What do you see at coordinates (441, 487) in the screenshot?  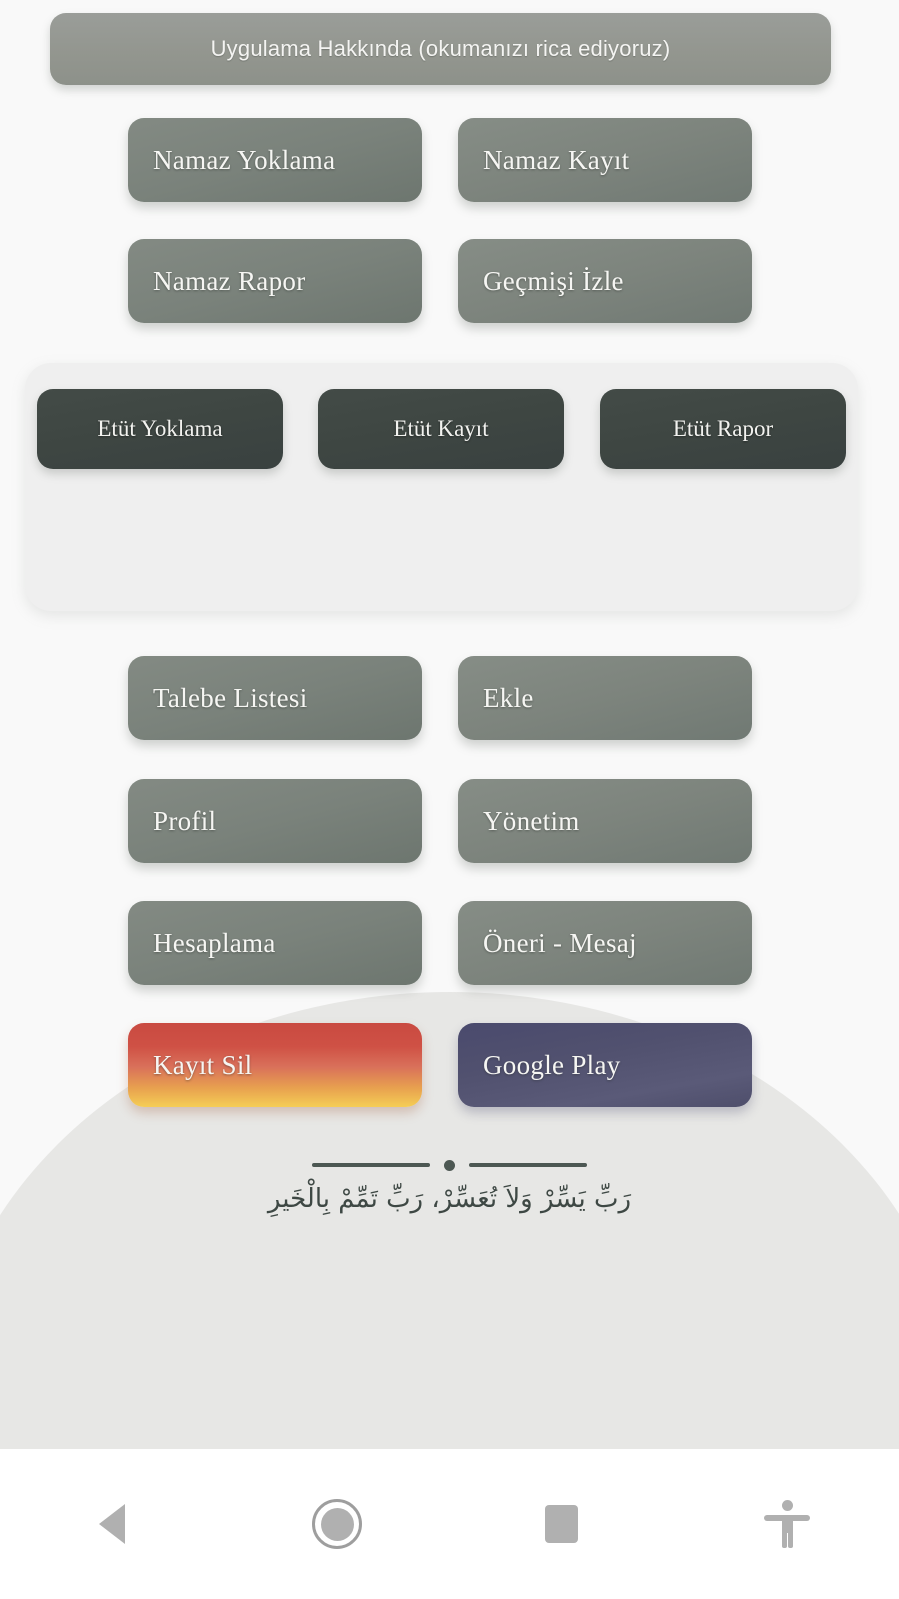 I see `etut-card: Etüt Yoklama Etüt Kayıt Etüt Rapor` at bounding box center [441, 487].